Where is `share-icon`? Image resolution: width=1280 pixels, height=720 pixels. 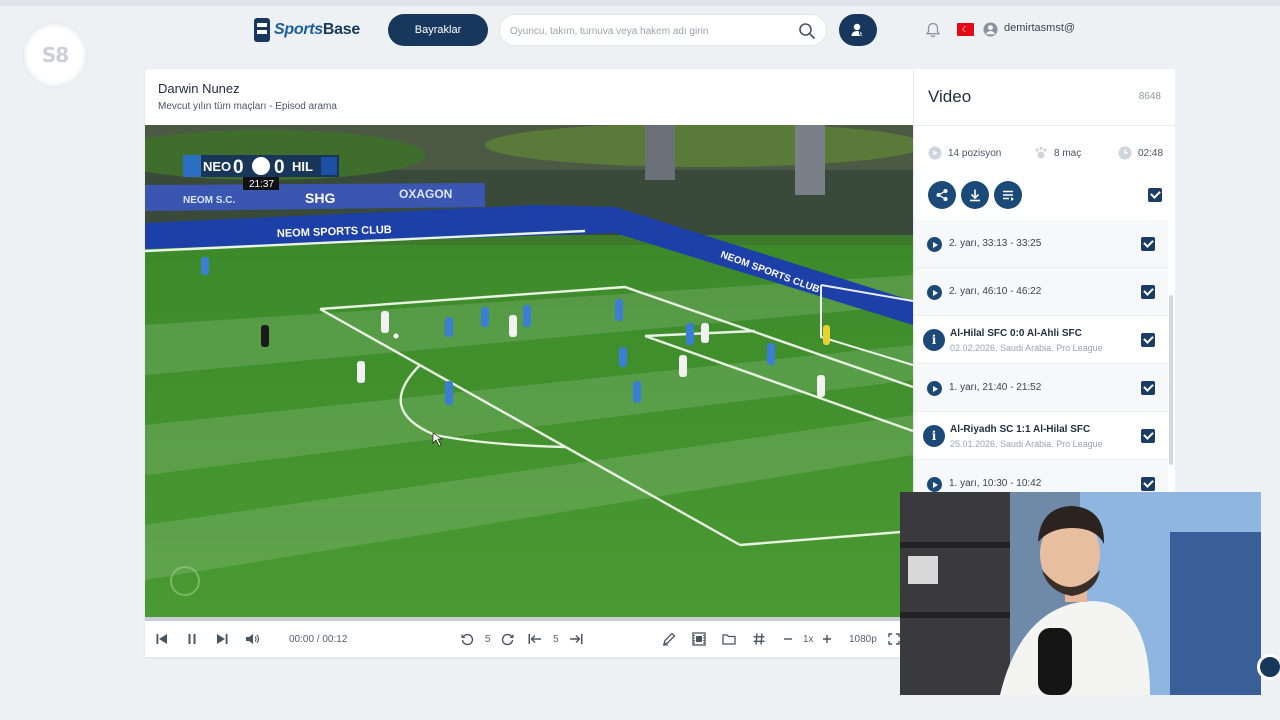 share-icon is located at coordinates (942, 195).